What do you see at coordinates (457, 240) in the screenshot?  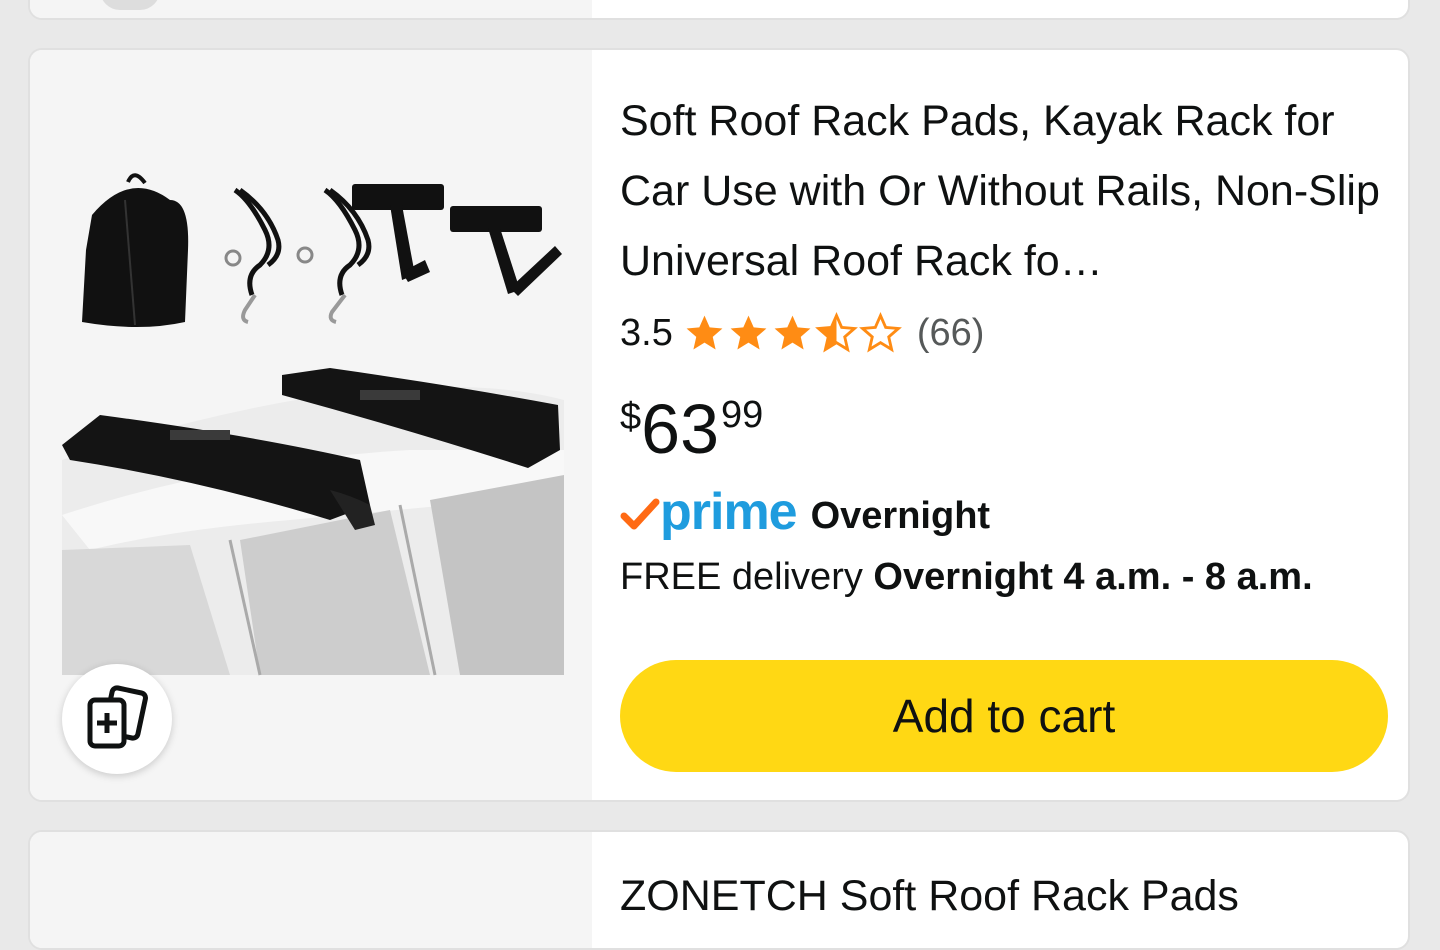 I see `door-straps-illustration` at bounding box center [457, 240].